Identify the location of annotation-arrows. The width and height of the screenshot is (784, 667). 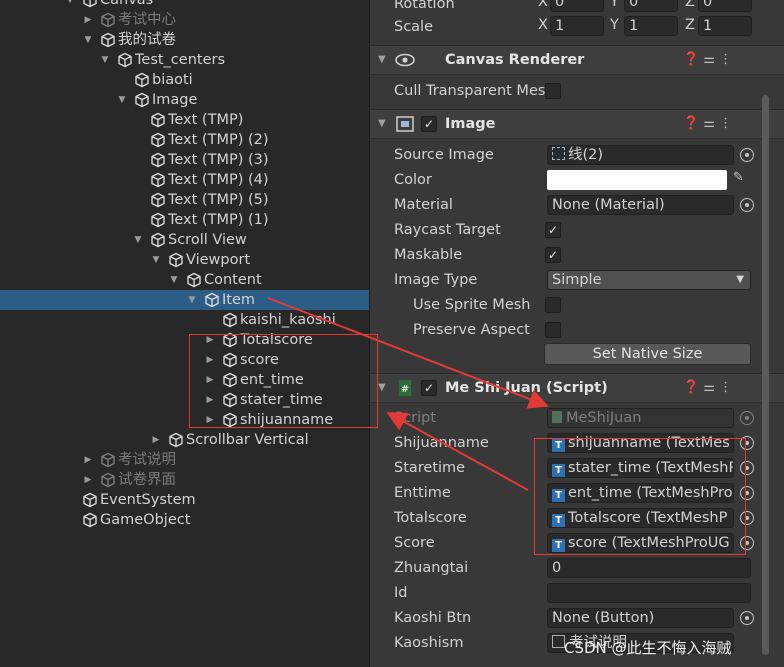
(408, 394).